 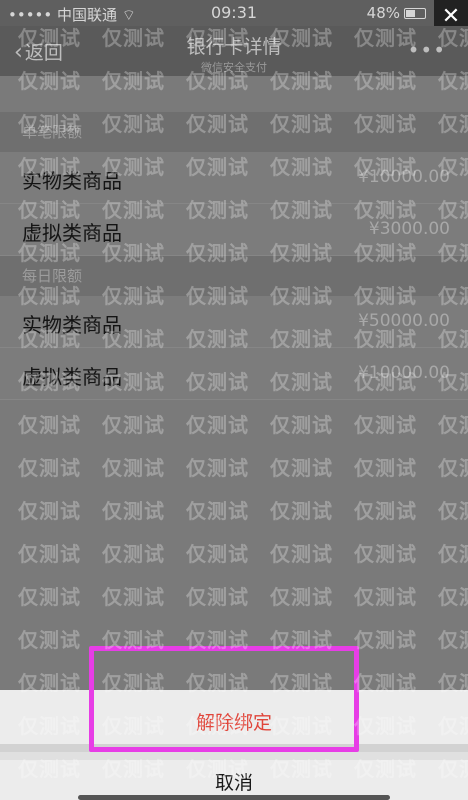 What do you see at coordinates (233, 783) in the screenshot?
I see `cancel-label: 取消` at bounding box center [233, 783].